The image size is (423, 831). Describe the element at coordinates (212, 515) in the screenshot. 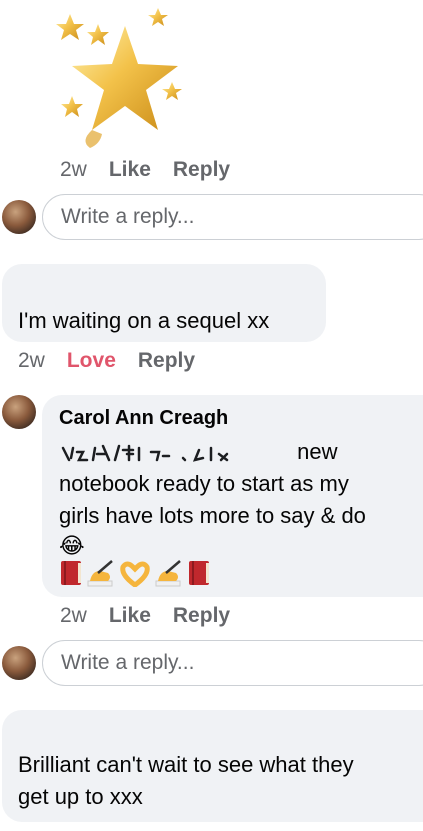

I see `comment-text-line: girls have lots more to say & do` at that location.